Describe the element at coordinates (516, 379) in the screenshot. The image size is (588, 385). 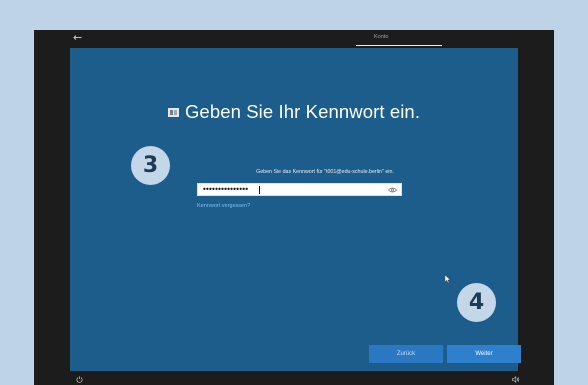
I see `volume-icon` at that location.